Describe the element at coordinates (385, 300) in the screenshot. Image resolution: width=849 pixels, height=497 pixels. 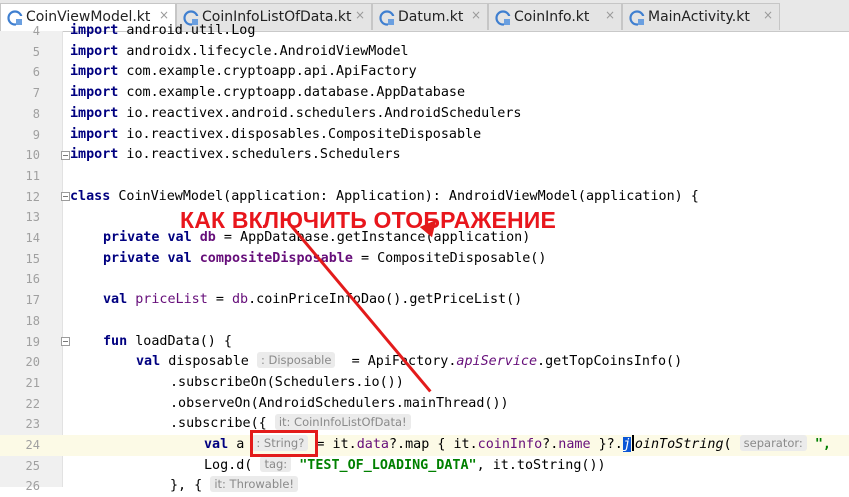
I see `code-text: .coinPriceInfoDao().getPriceList()` at that location.